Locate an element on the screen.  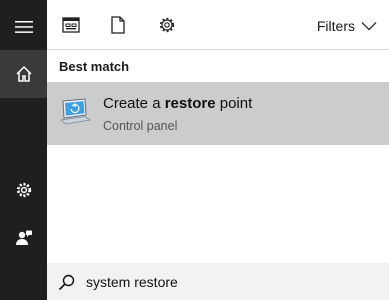
home-icon is located at coordinates (23, 73).